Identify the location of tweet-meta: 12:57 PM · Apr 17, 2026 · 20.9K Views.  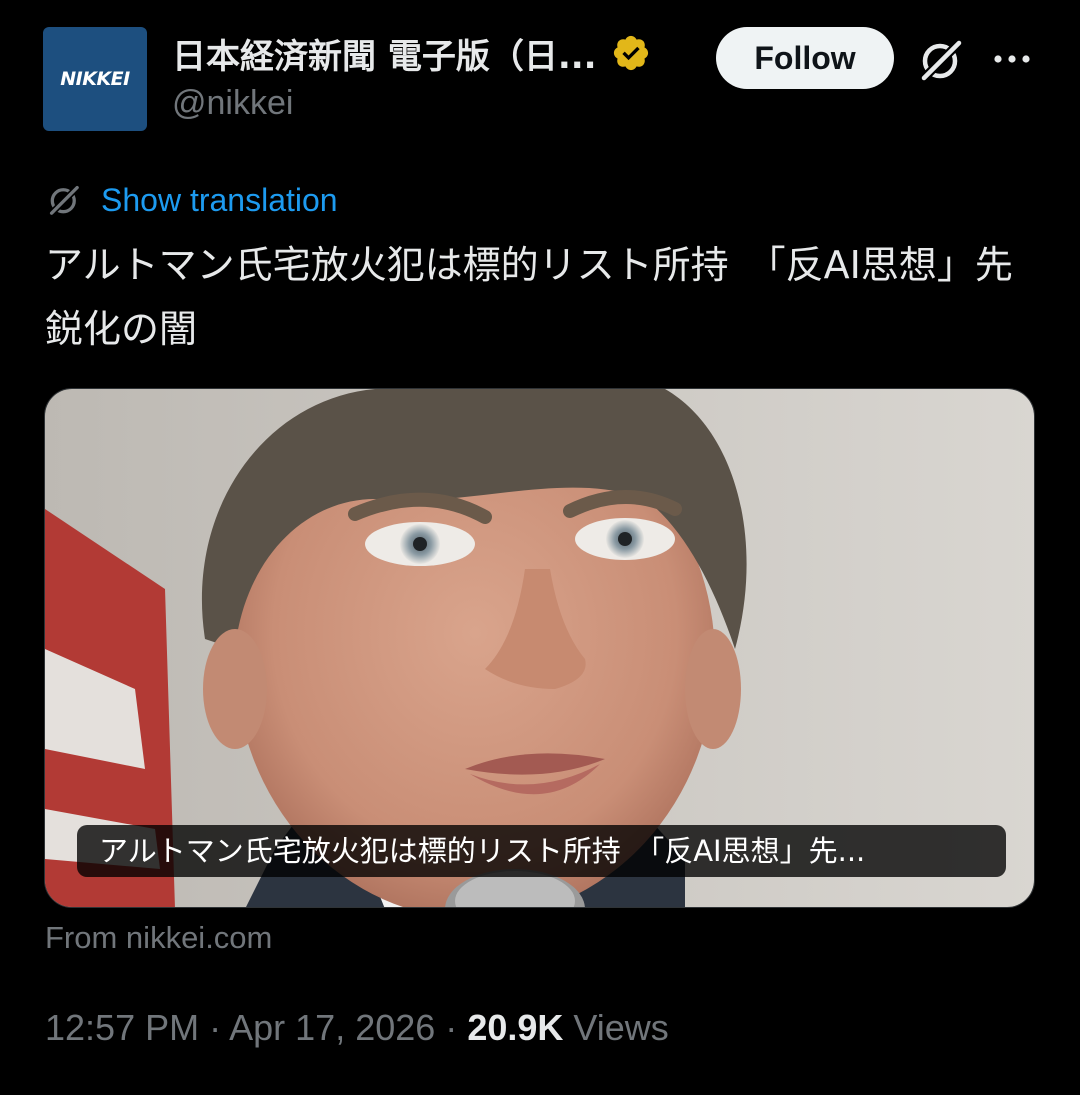
(357, 1028).